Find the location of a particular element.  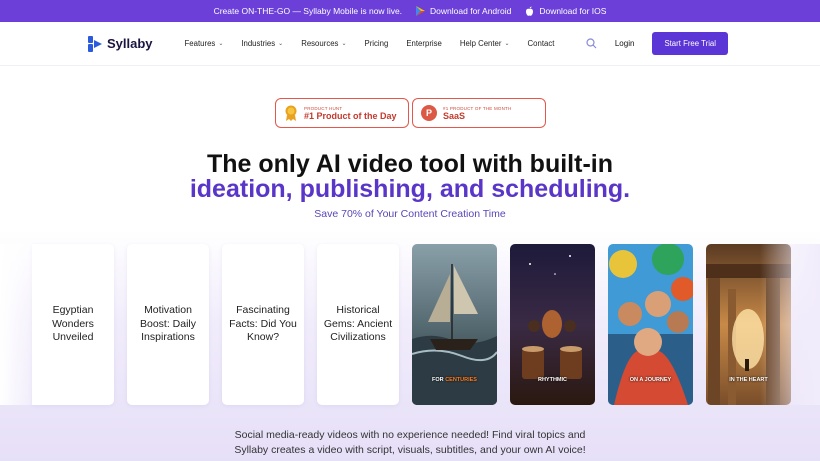

nav-item-pricing: Pricing is located at coordinates (377, 43).